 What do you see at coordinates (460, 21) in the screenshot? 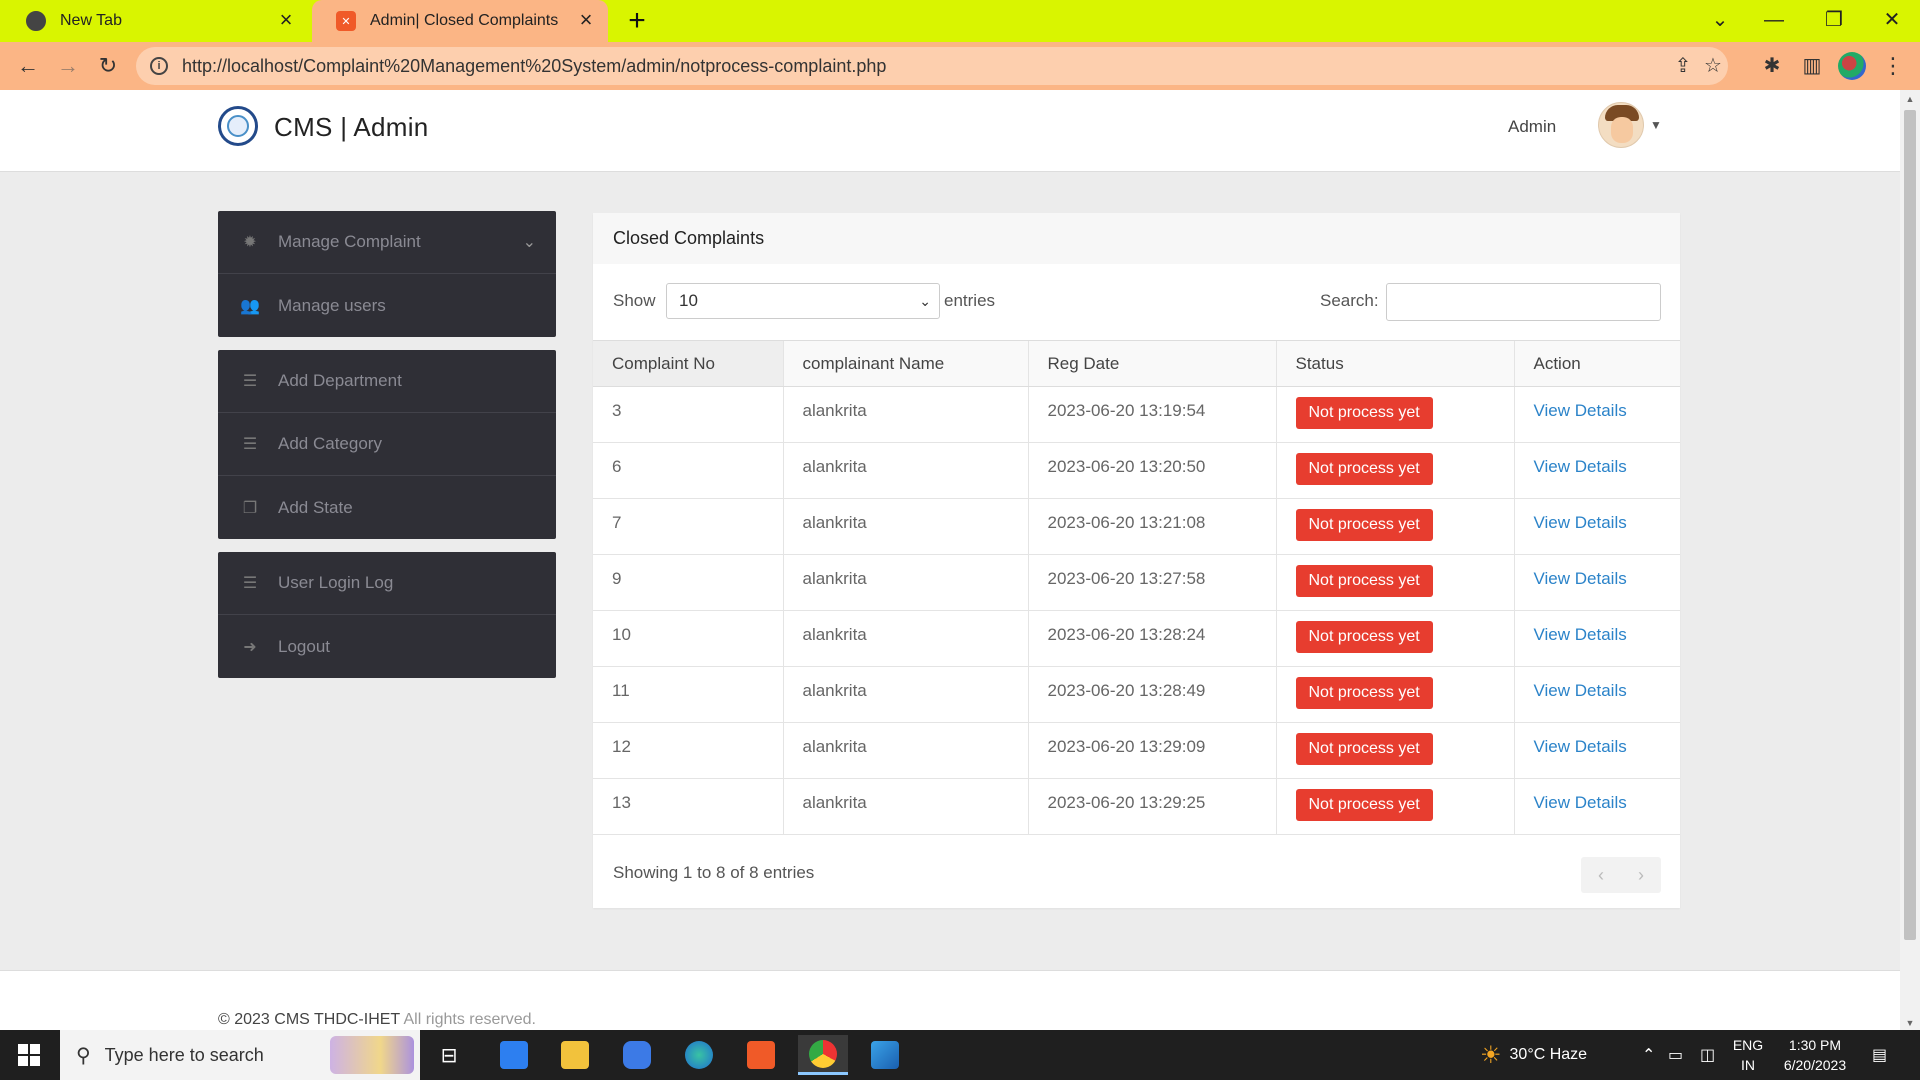
I see `browser-tab-active: ✕ Admin| Closed Complaints ×` at bounding box center [460, 21].